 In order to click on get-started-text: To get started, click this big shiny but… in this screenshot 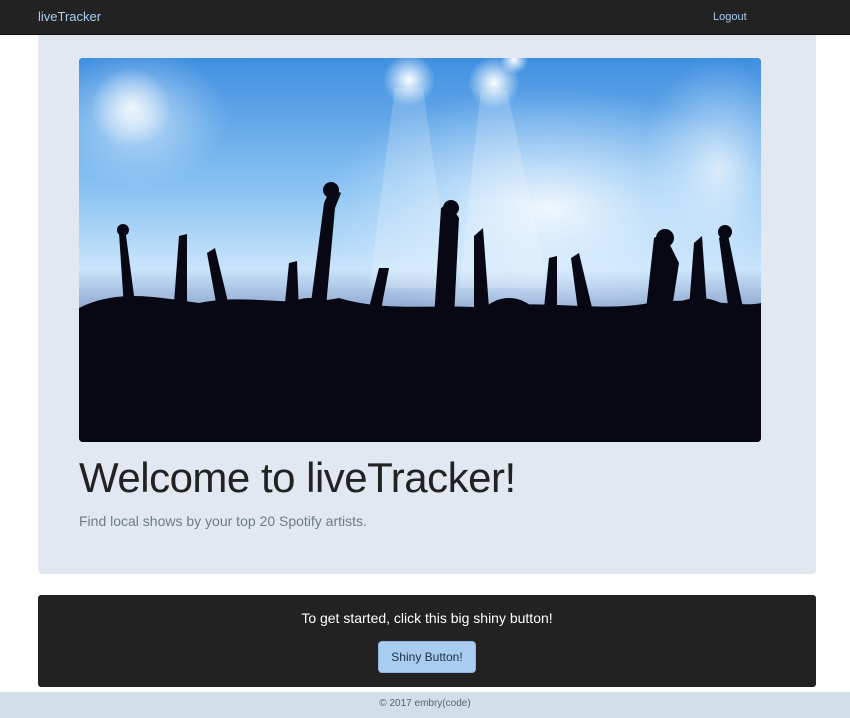, I will do `click(427, 618)`.